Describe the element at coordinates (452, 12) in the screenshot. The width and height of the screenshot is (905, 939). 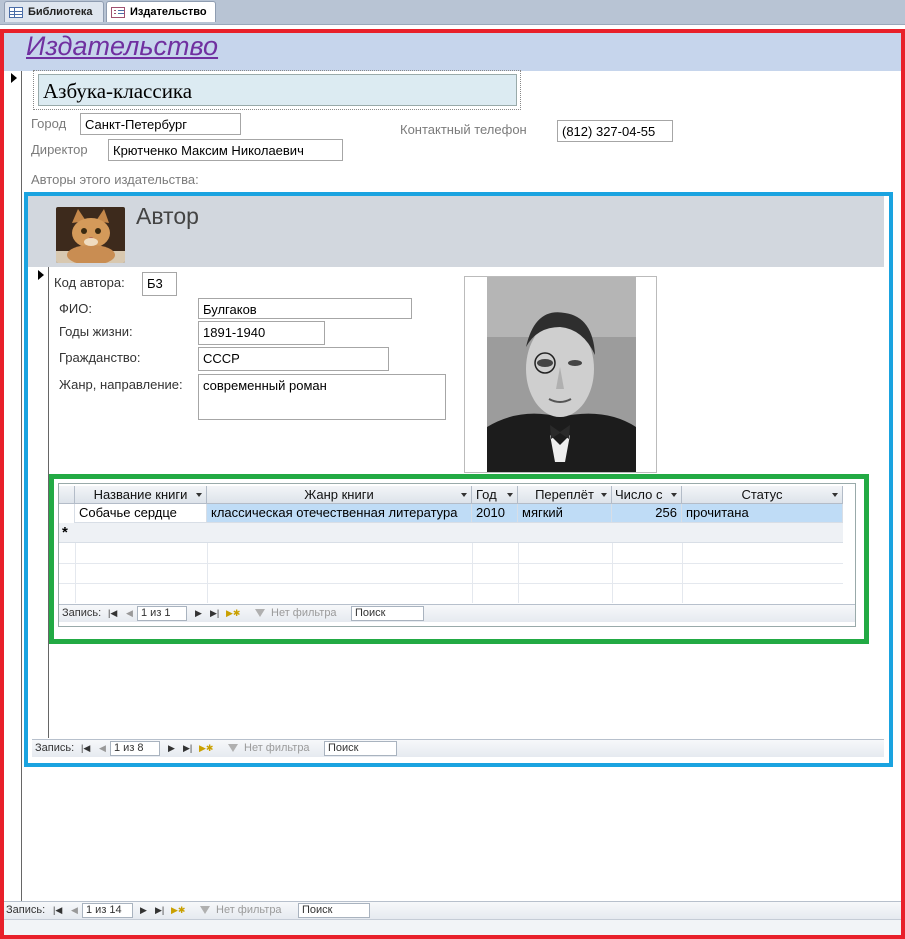
I see `document-tab-bar: Библиотека Издательство` at that location.